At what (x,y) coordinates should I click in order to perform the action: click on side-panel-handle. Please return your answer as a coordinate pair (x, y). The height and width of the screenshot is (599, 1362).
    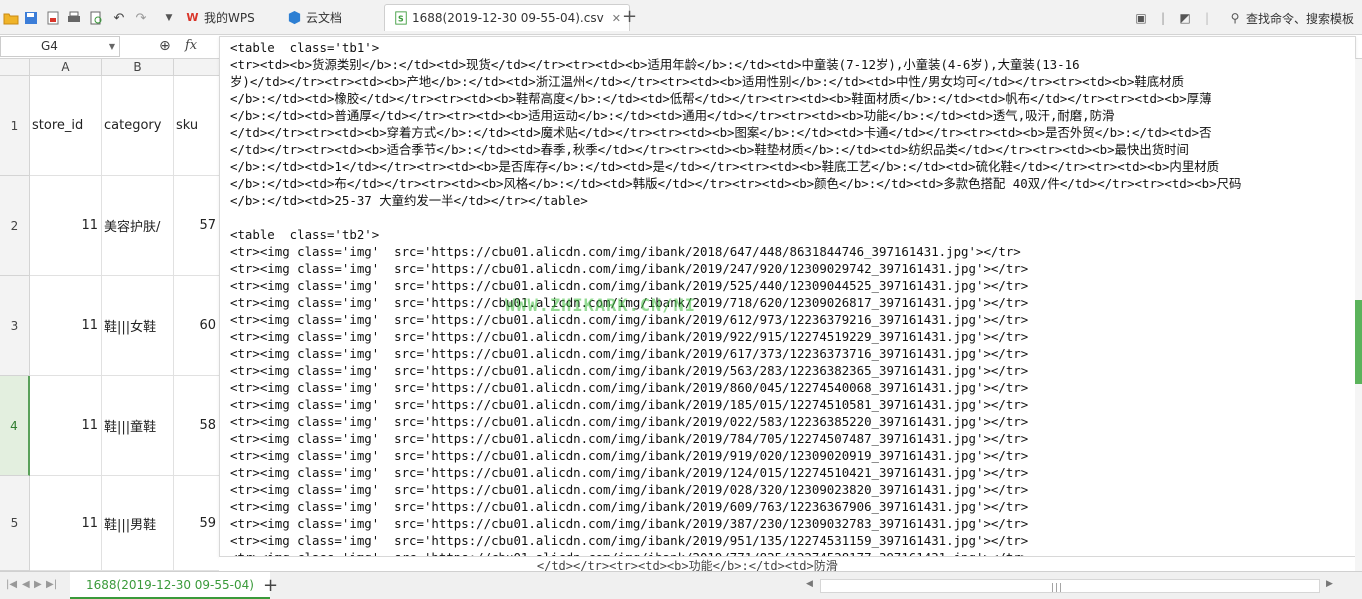
    Looking at the image, I should click on (1358, 342).